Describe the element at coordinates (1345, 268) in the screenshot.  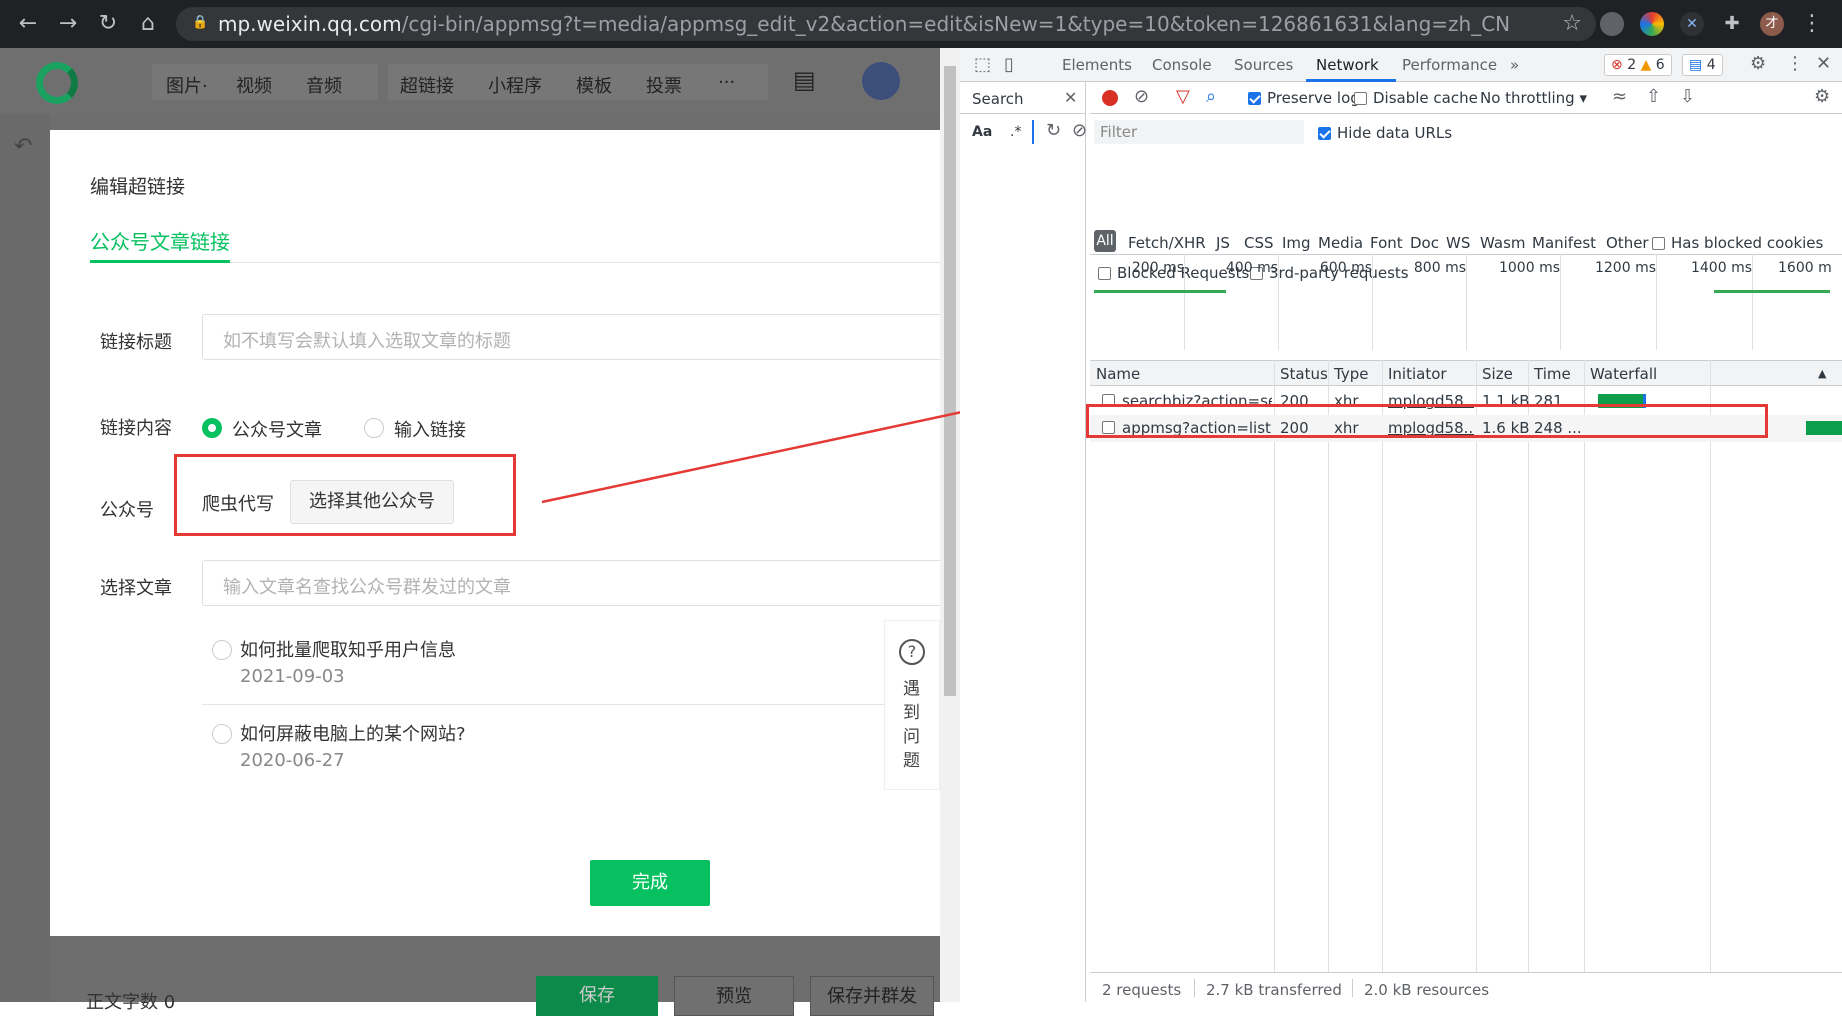
I see `timeline-tick: 600 ms` at that location.